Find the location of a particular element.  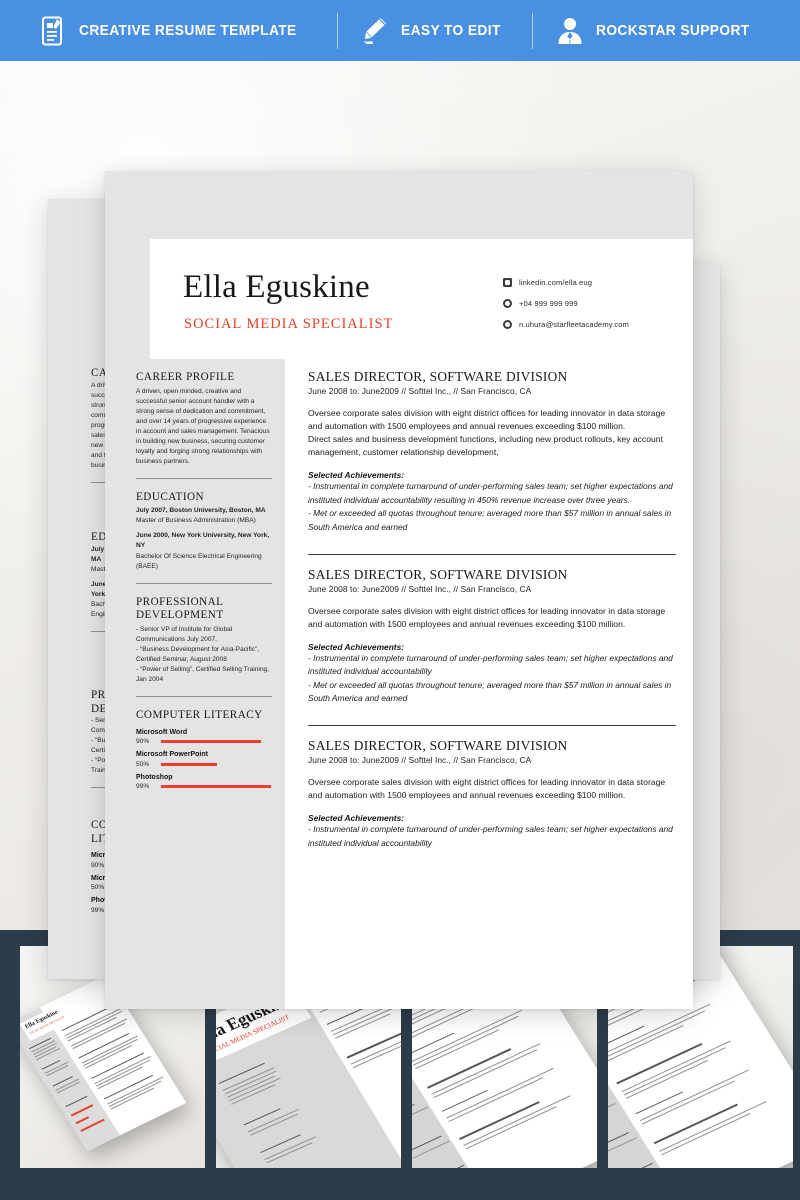

resume-document-icon is located at coordinates (53, 31).